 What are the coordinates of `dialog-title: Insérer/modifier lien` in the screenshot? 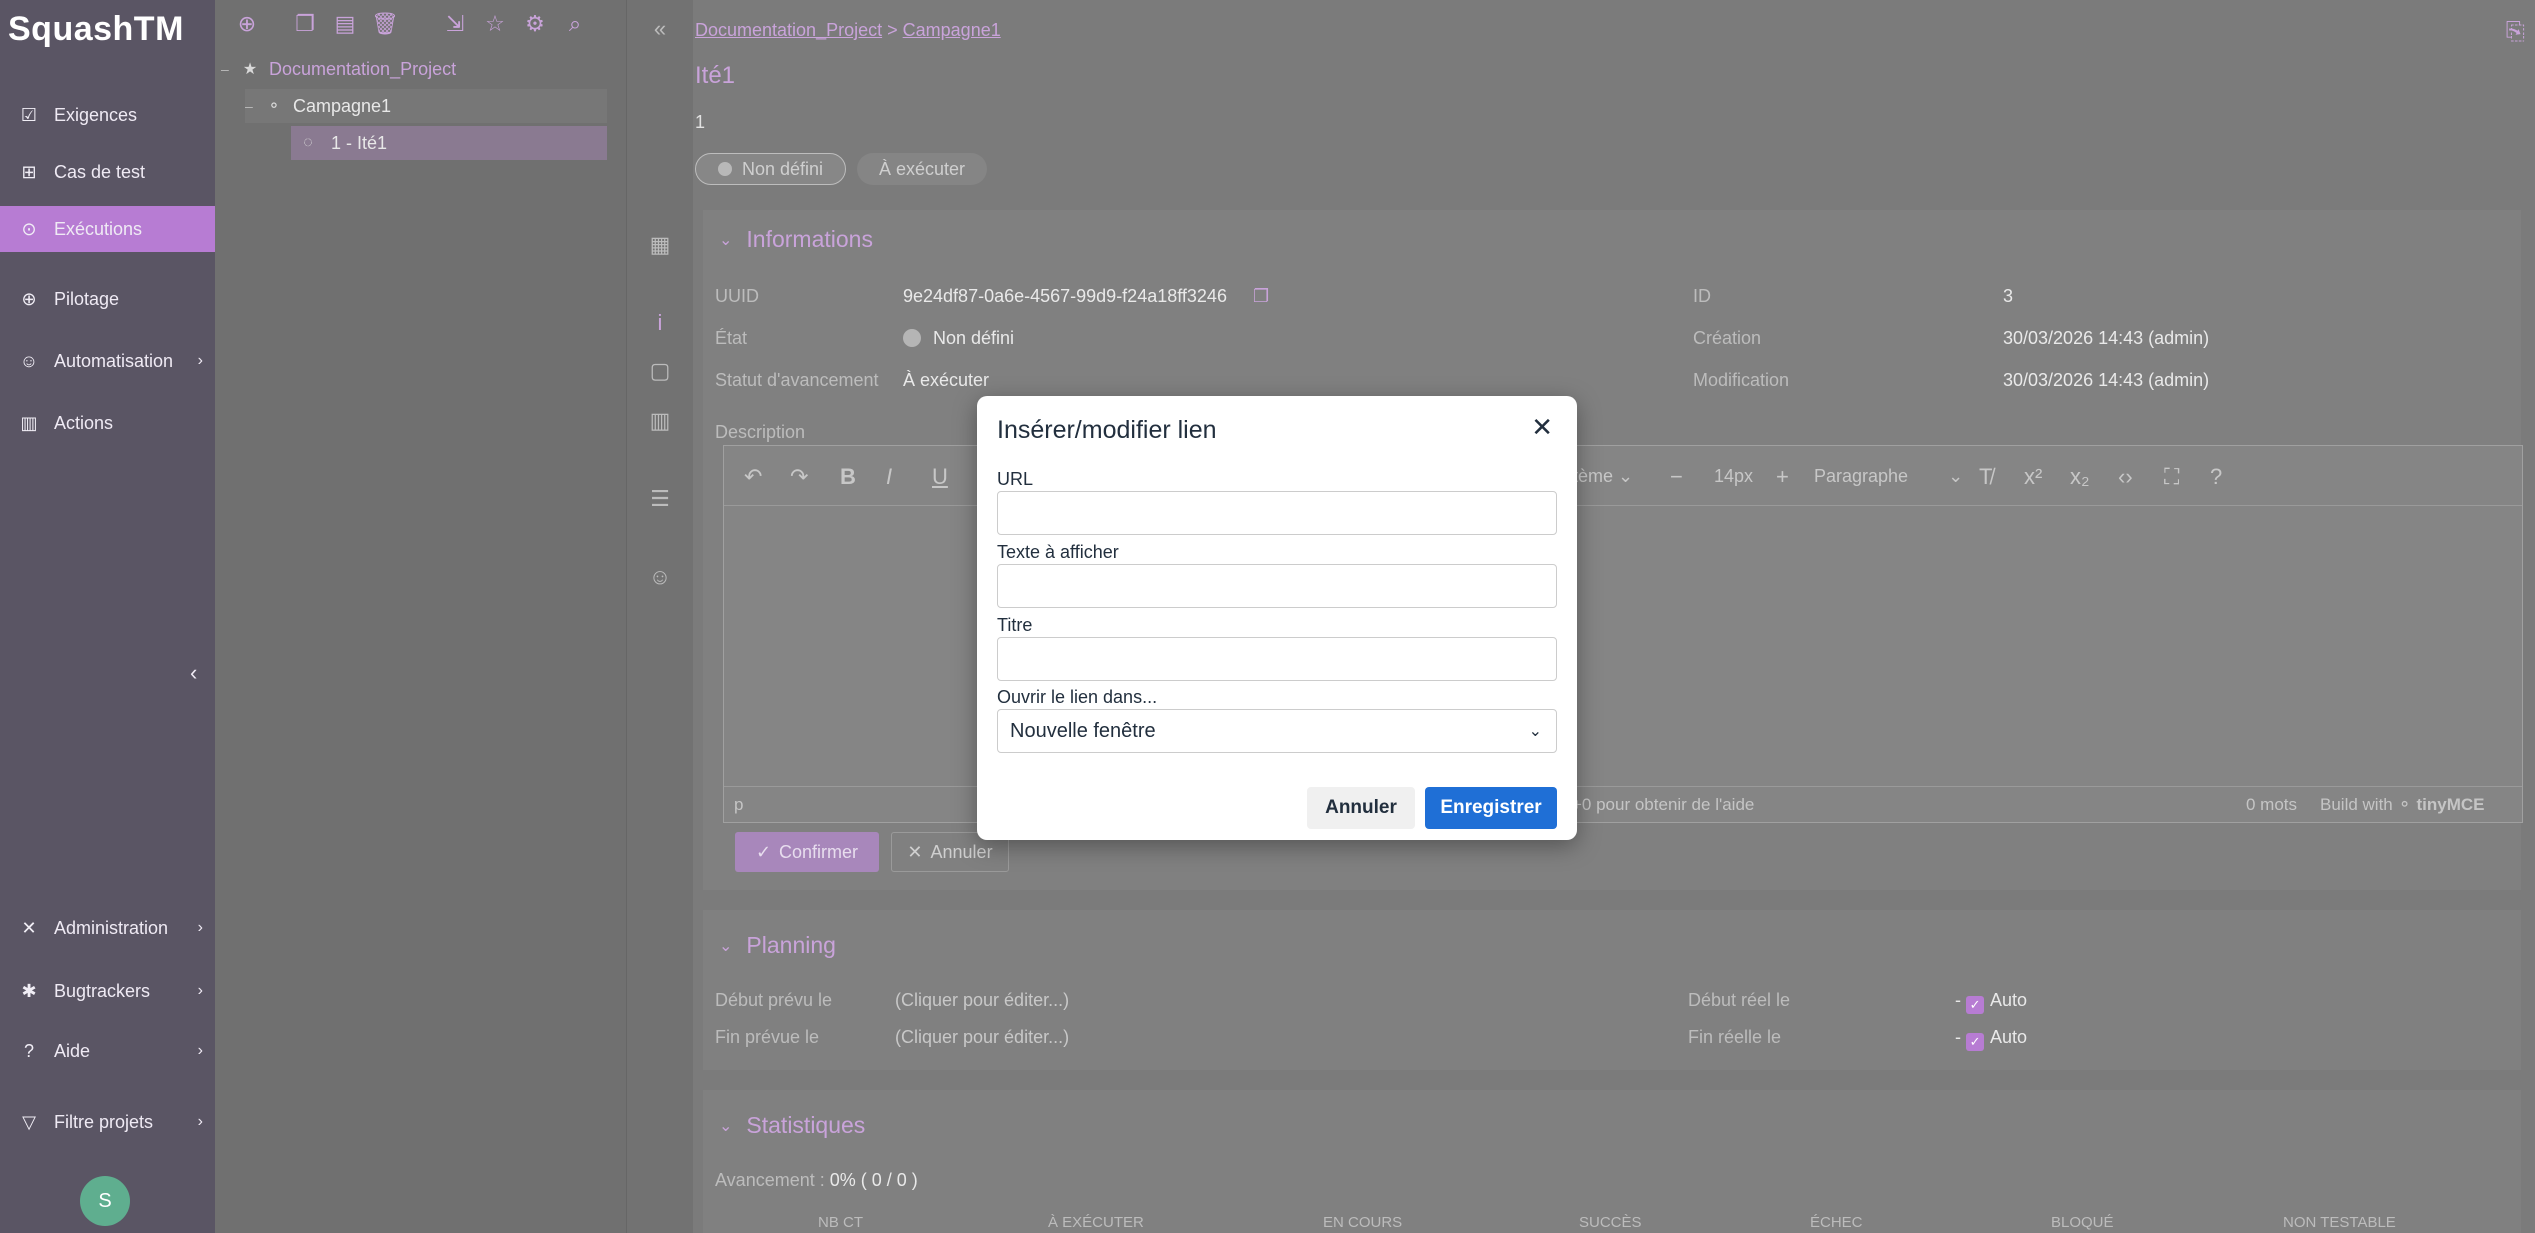 It's located at (1107, 430).